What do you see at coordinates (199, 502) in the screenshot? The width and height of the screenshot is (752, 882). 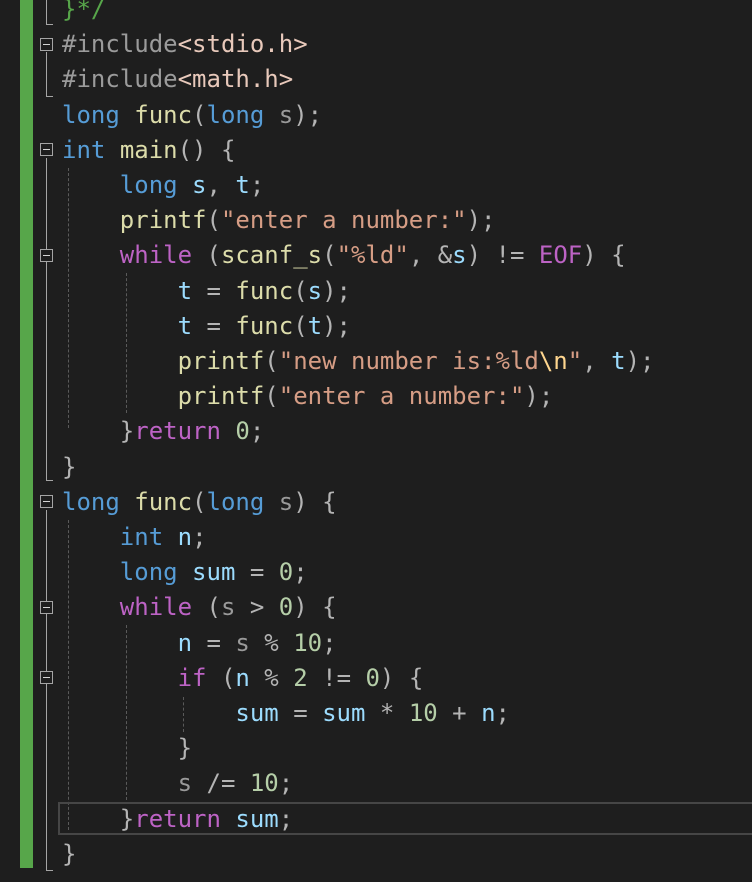 I see `code-line: long func(long s) {` at bounding box center [199, 502].